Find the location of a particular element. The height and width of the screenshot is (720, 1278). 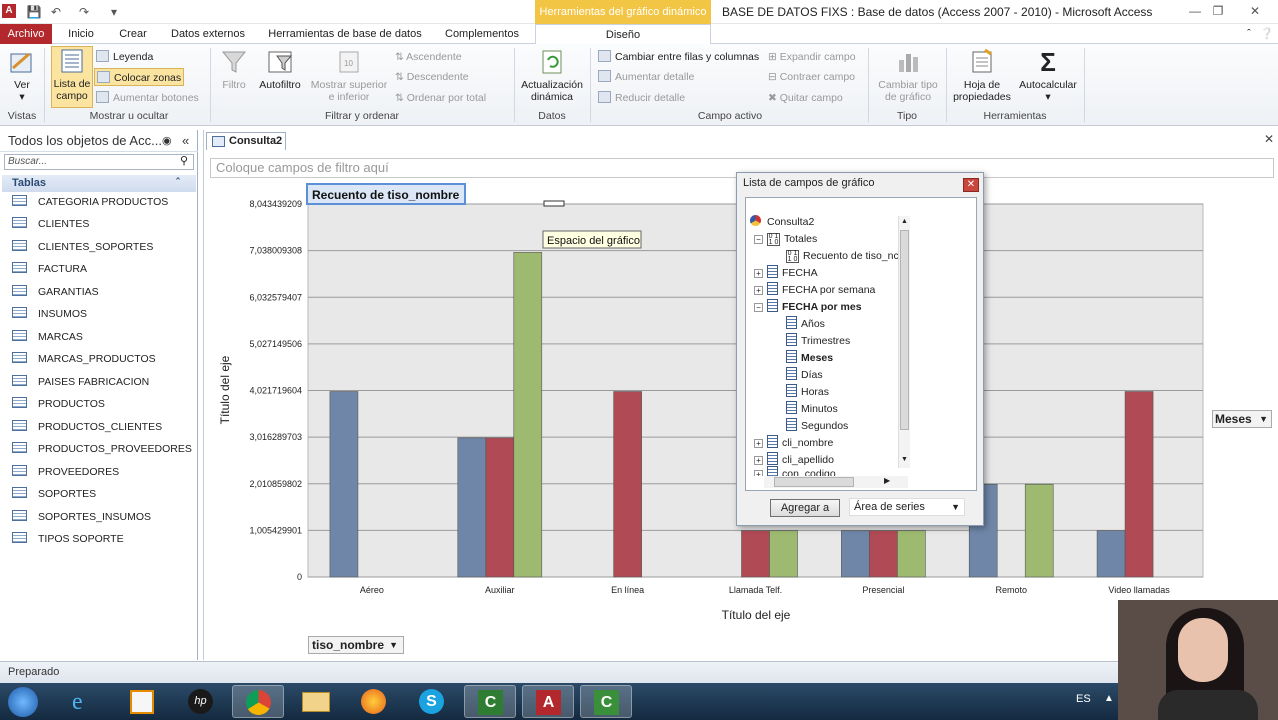

taskbar-chrome is located at coordinates (258, 701).